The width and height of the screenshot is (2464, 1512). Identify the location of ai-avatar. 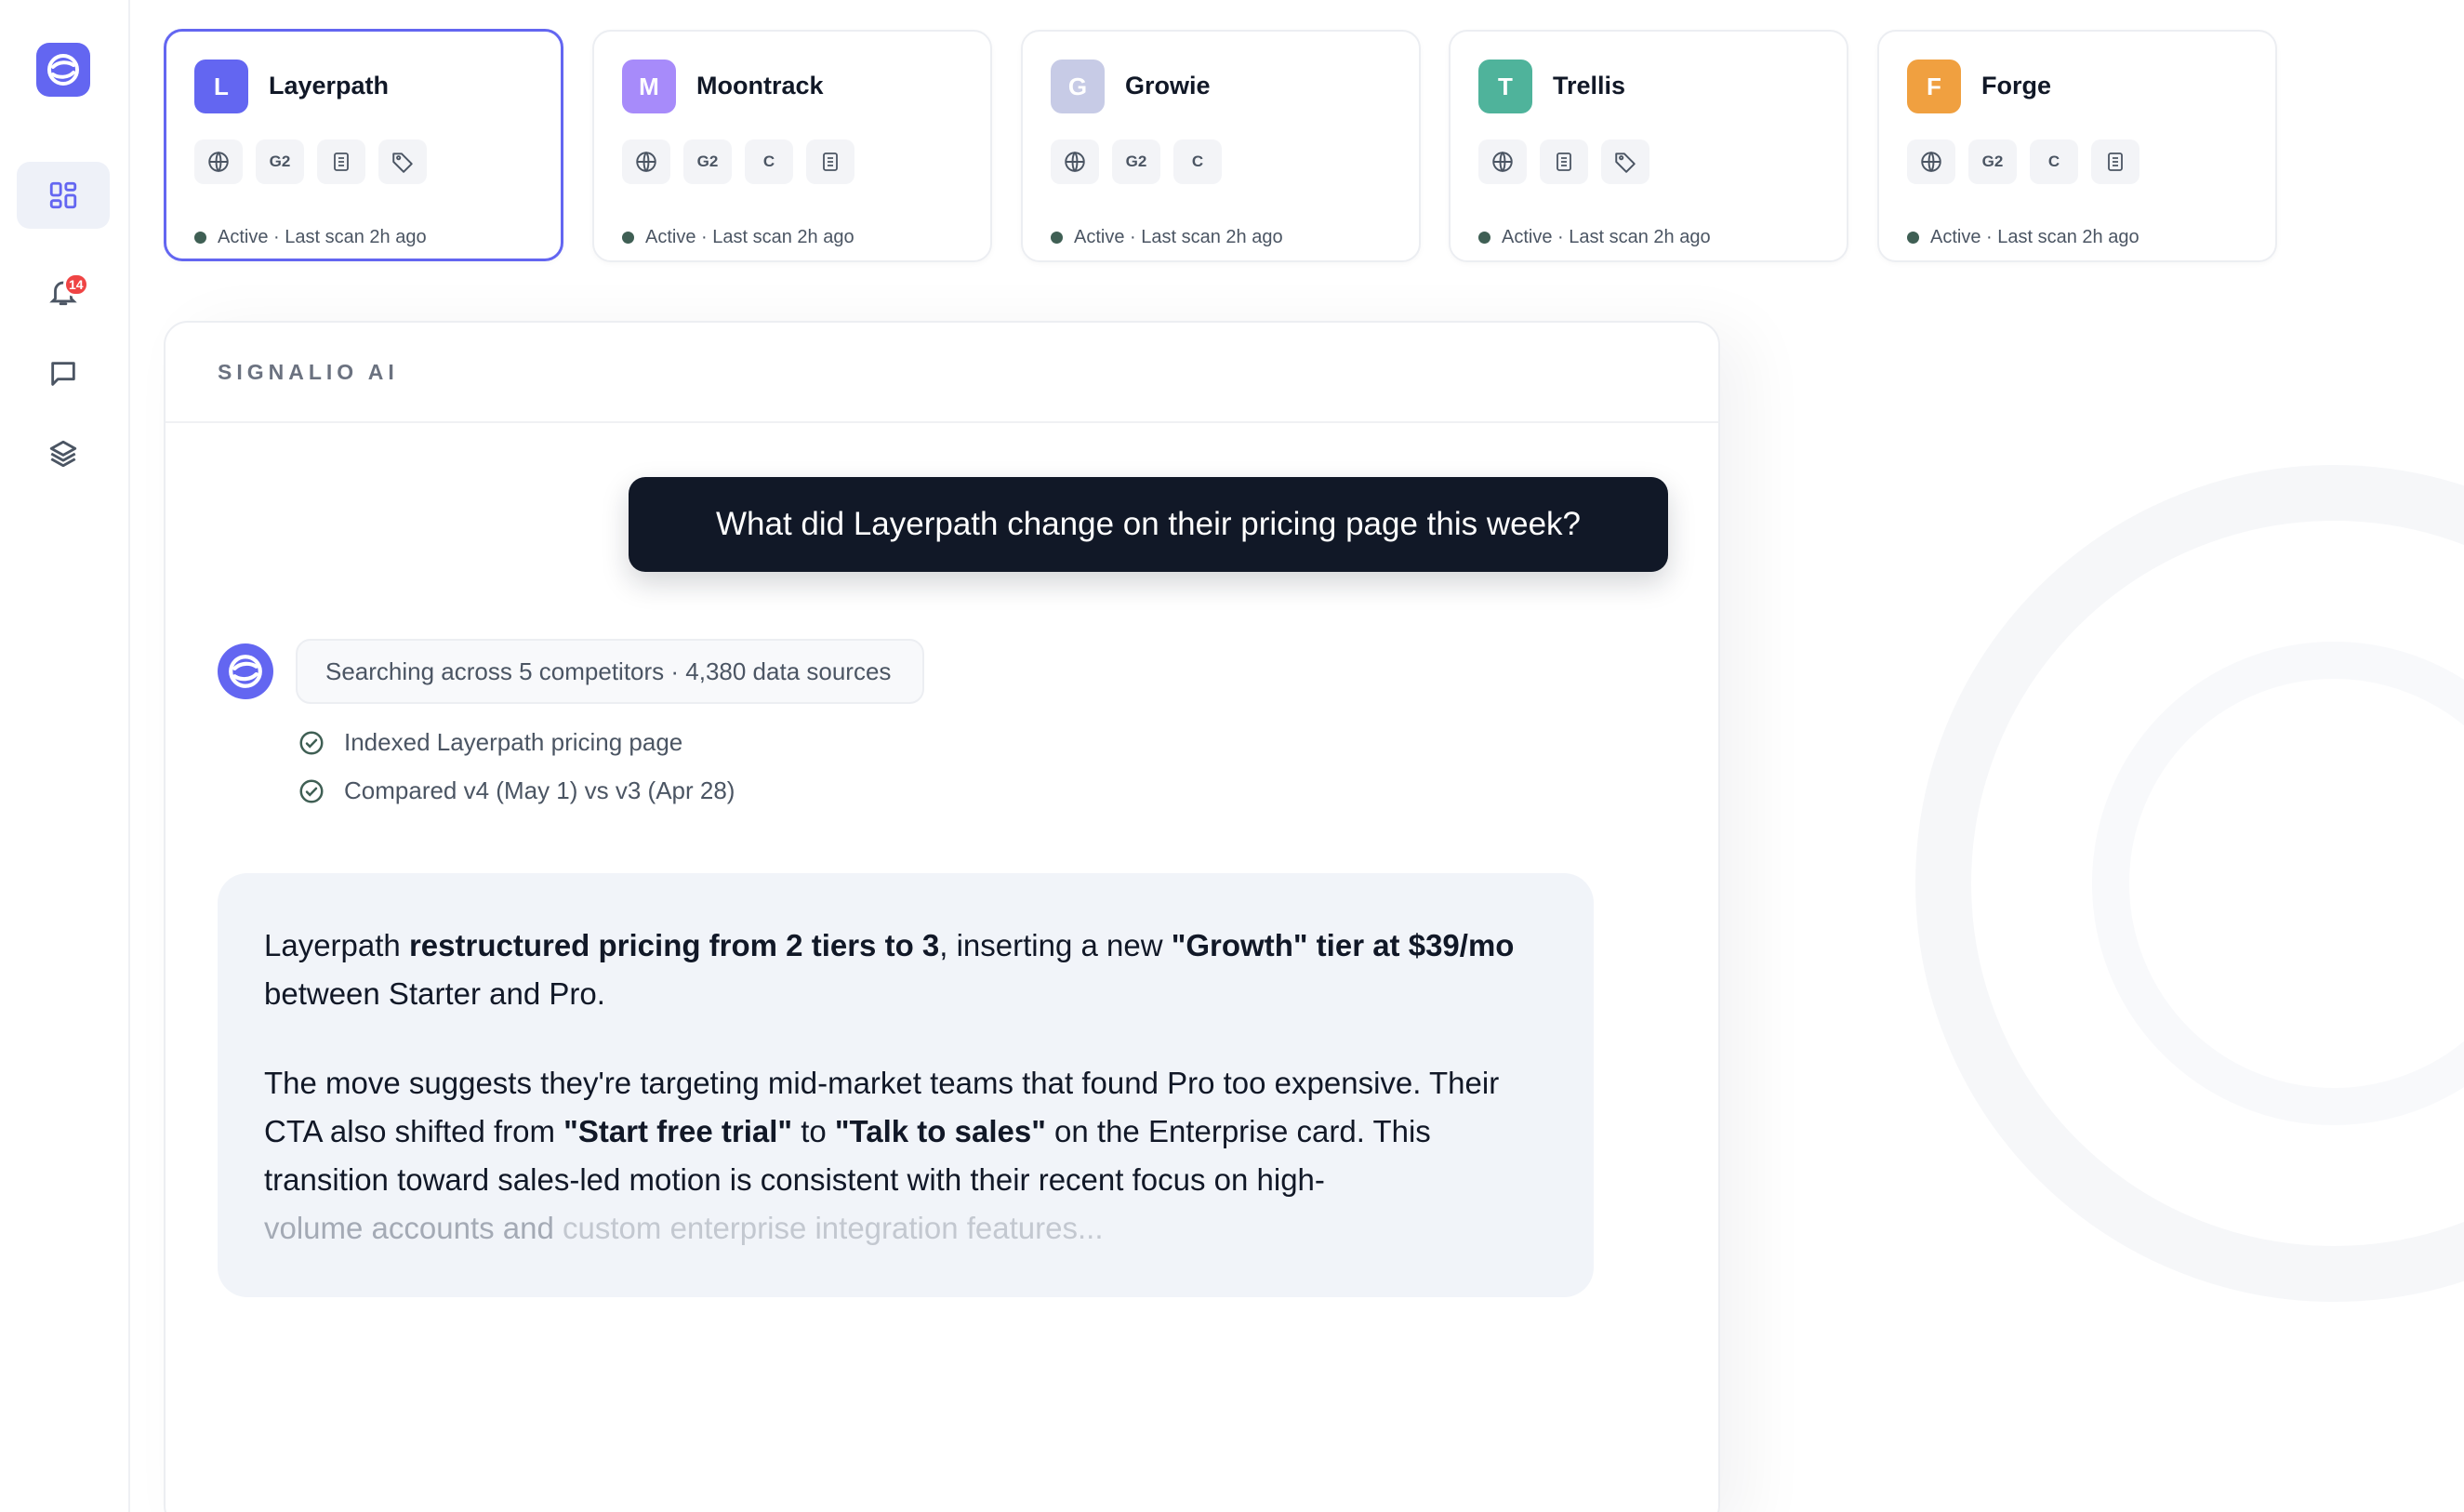
(245, 671).